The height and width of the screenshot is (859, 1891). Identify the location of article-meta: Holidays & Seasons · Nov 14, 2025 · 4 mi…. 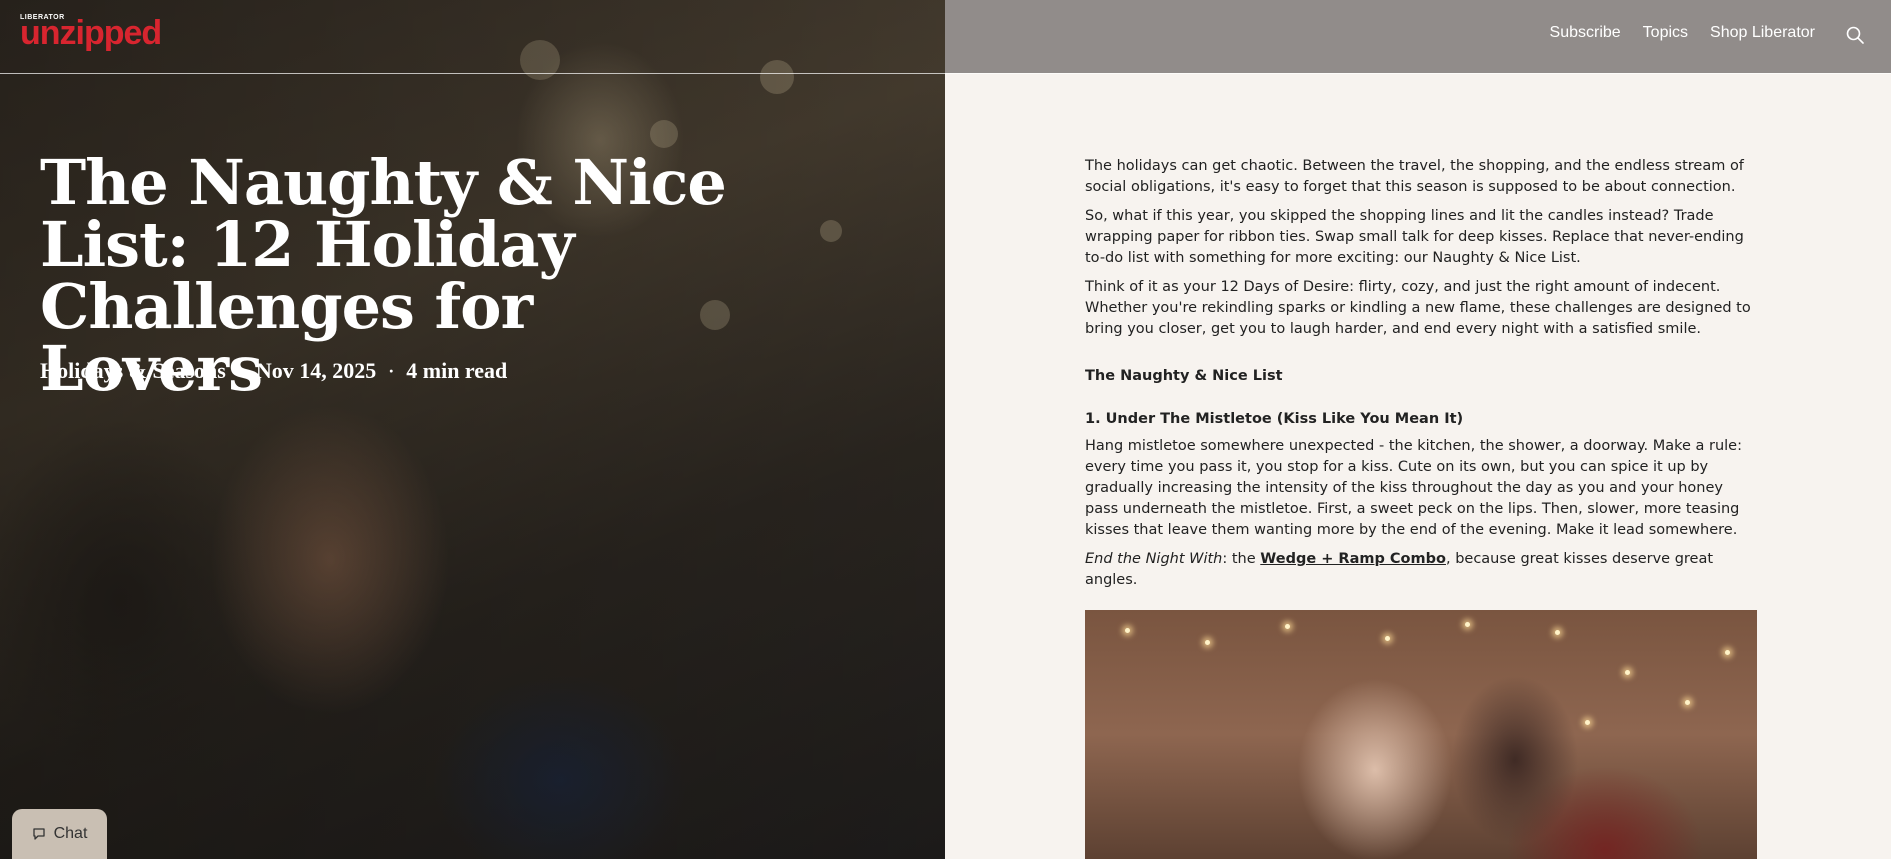
(273, 371).